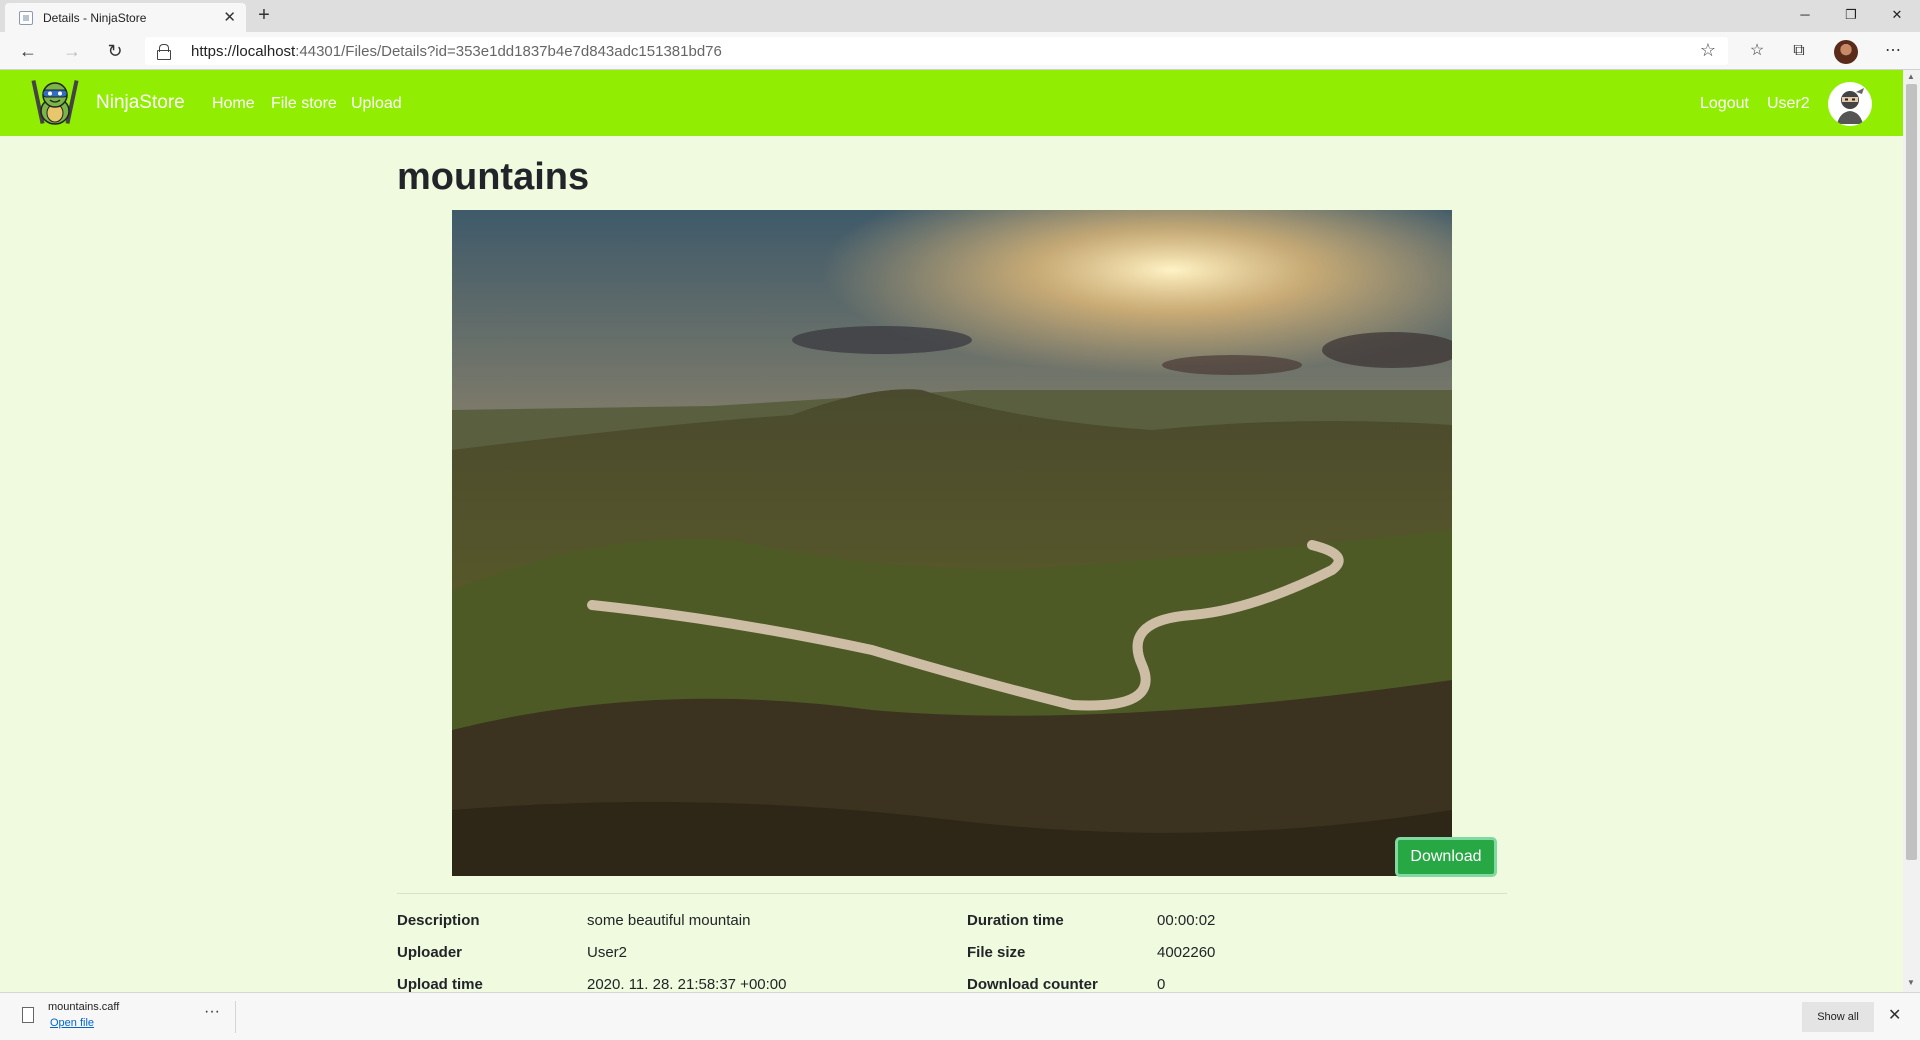  Describe the element at coordinates (493, 177) in the screenshot. I see `page-title: mountains` at that location.